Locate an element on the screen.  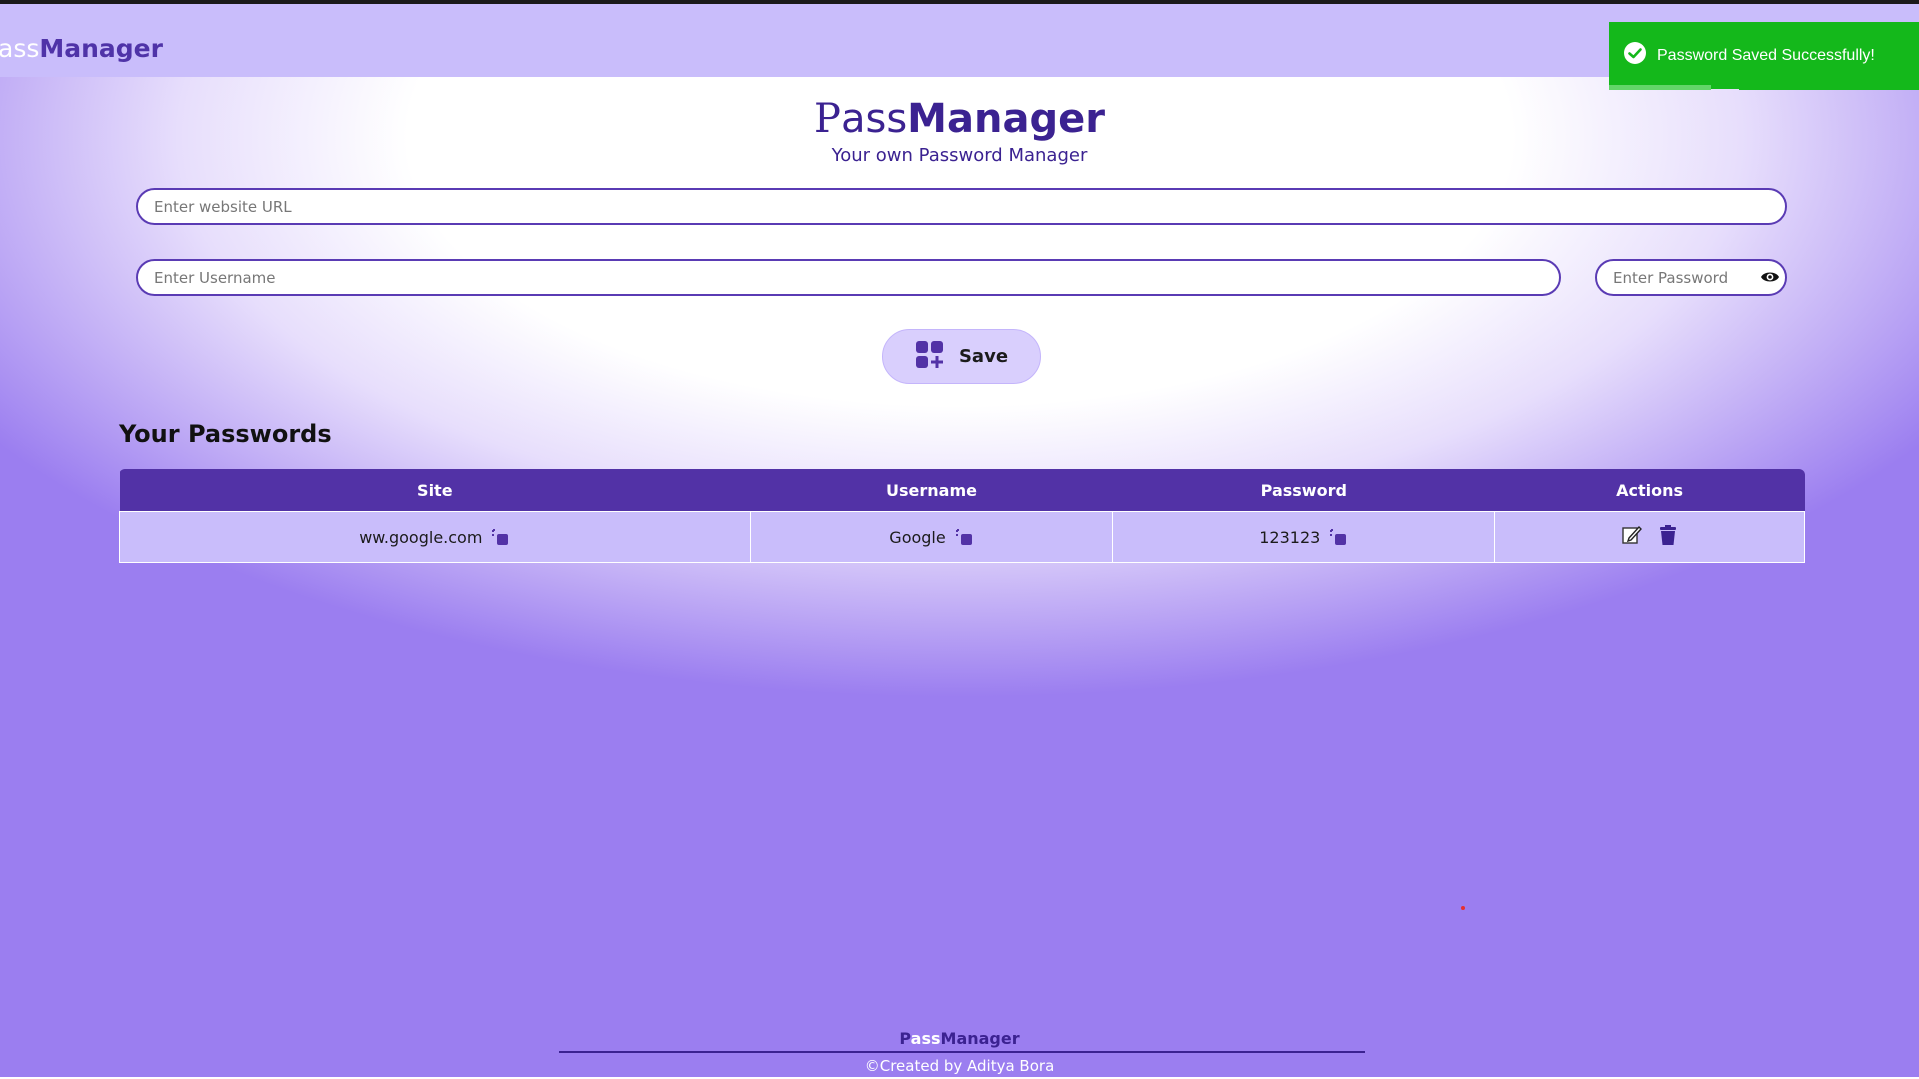
eye-icon is located at coordinates (1770, 277).